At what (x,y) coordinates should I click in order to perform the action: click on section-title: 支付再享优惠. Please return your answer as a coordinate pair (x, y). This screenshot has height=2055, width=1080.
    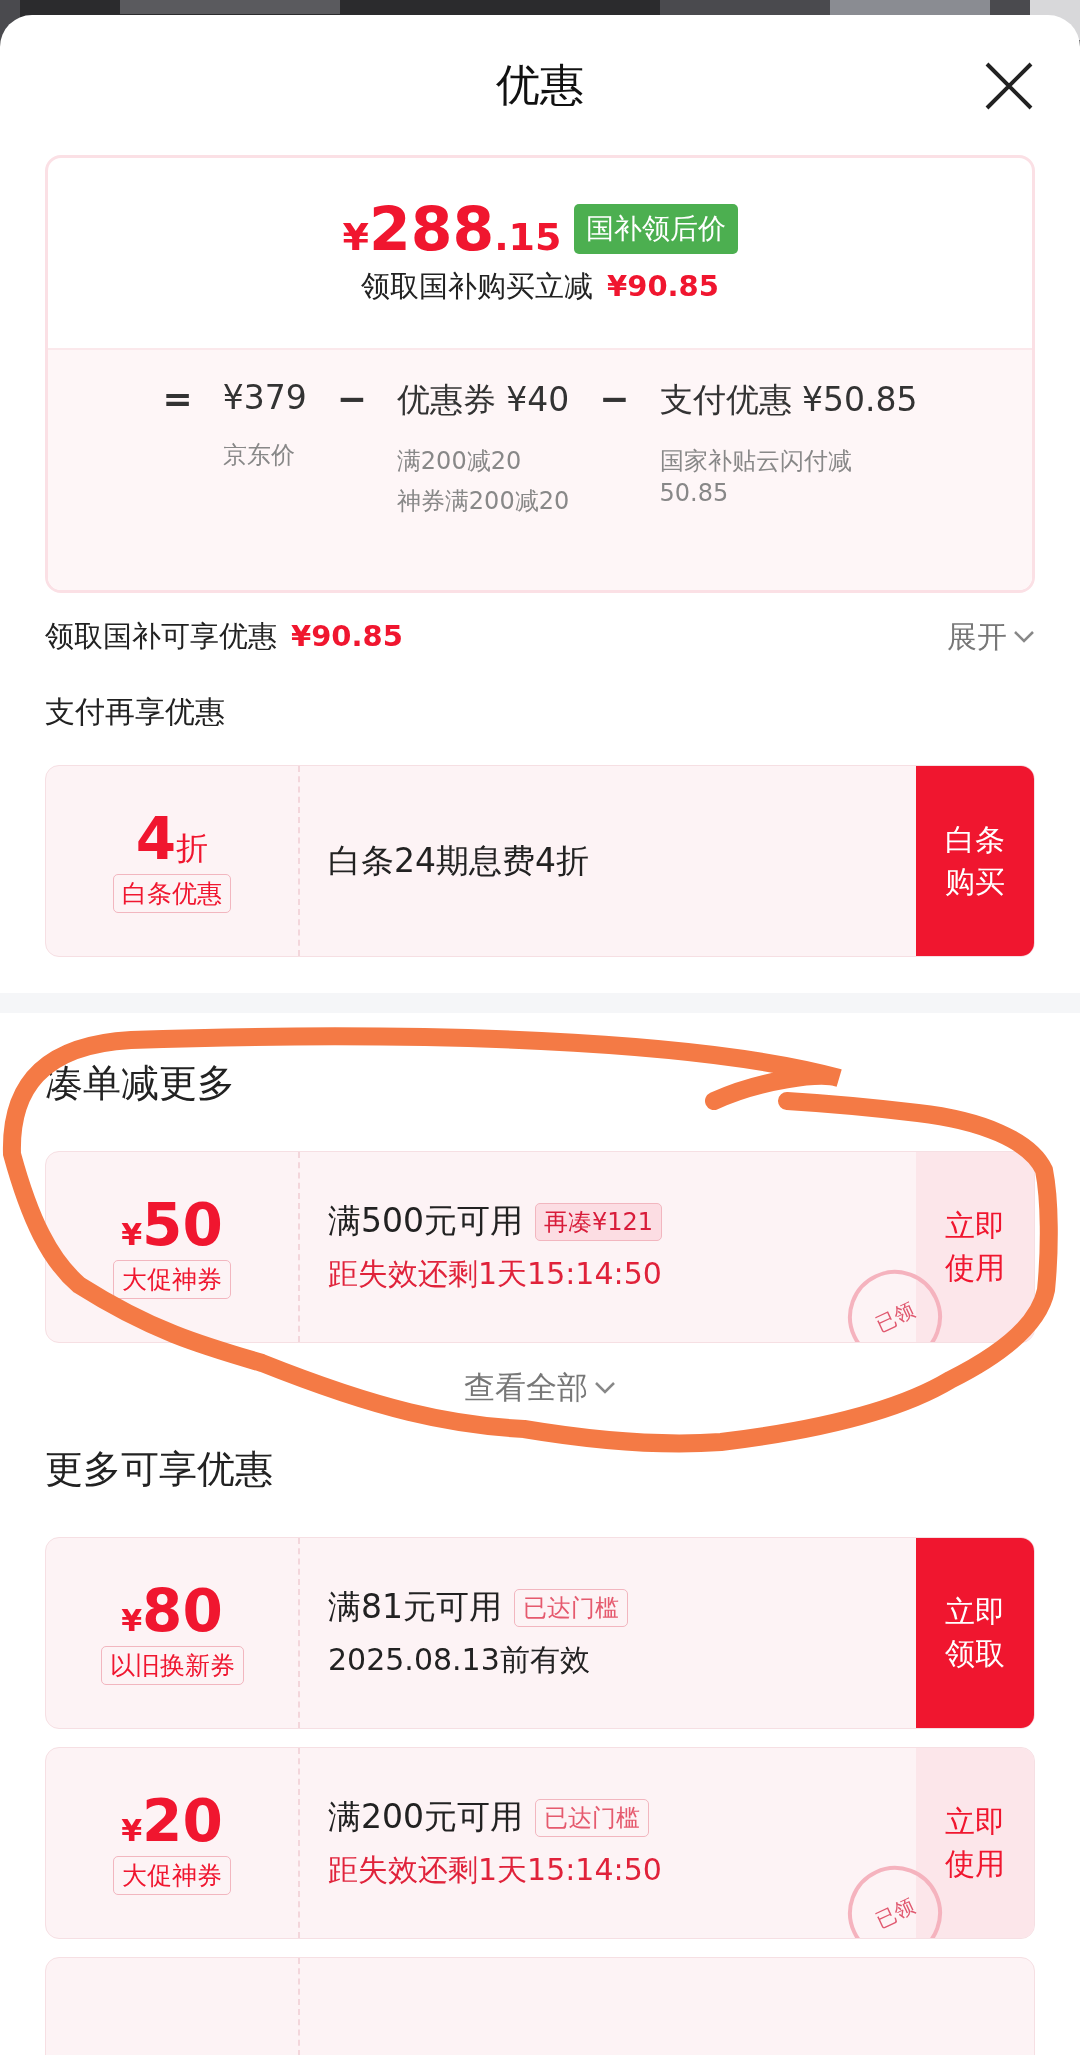
    Looking at the image, I should click on (135, 711).